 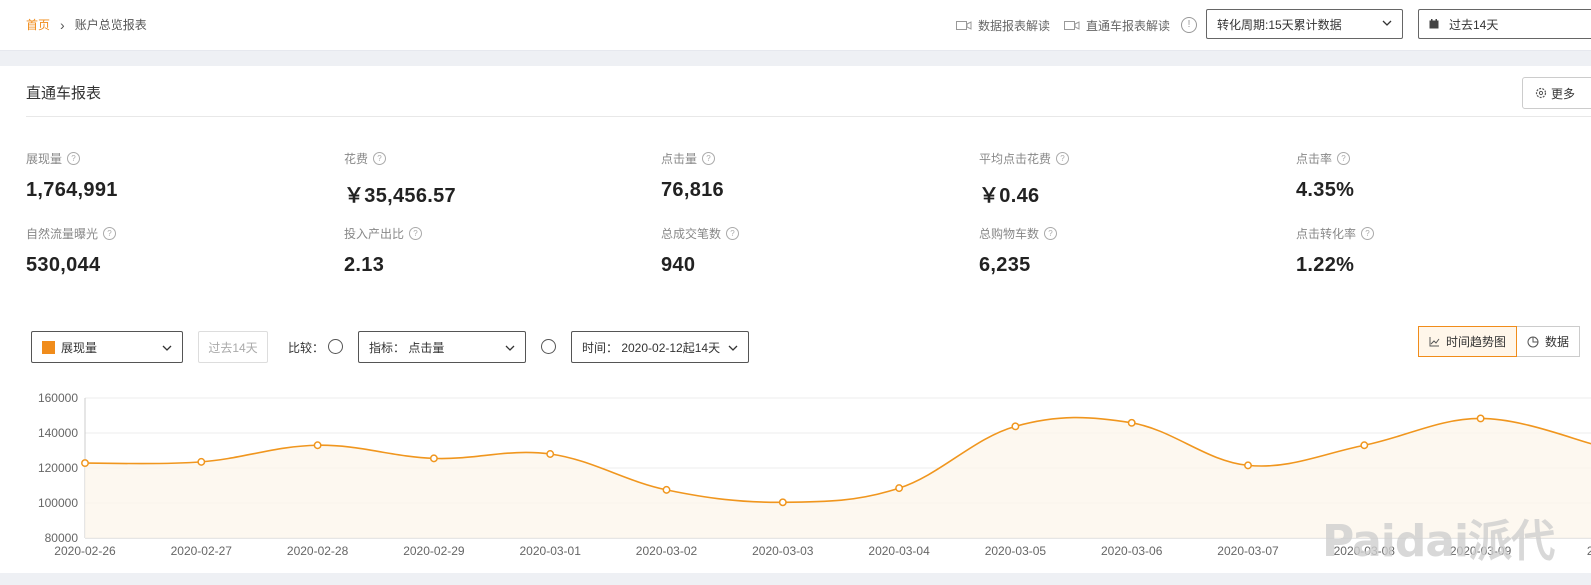 What do you see at coordinates (85, 551) in the screenshot?
I see `x-tick-label: 2020-02-26` at bounding box center [85, 551].